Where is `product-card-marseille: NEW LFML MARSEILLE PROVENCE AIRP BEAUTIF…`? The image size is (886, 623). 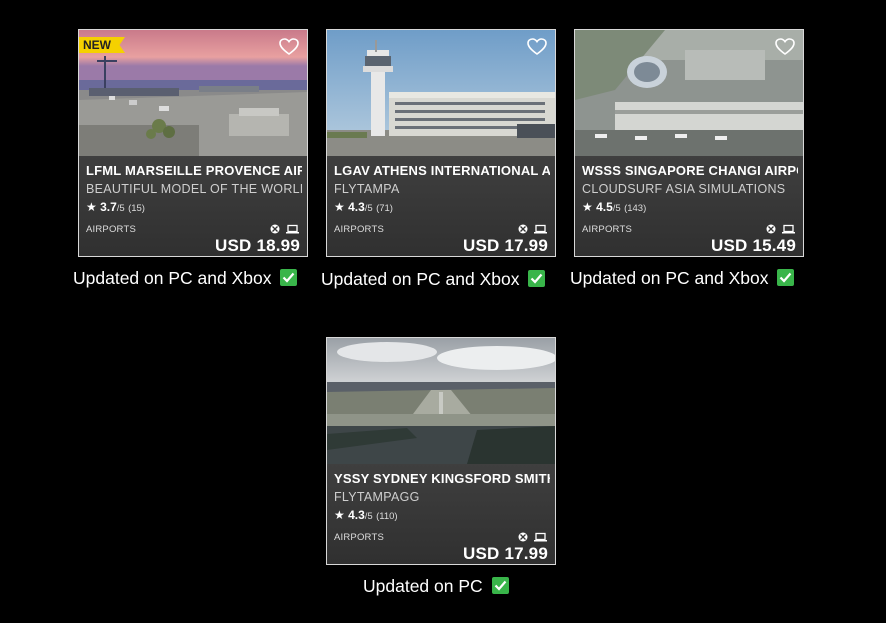
product-card-marseille: NEW LFML MARSEILLE PROVENCE AIRP BEAUTIF… is located at coordinates (193, 143).